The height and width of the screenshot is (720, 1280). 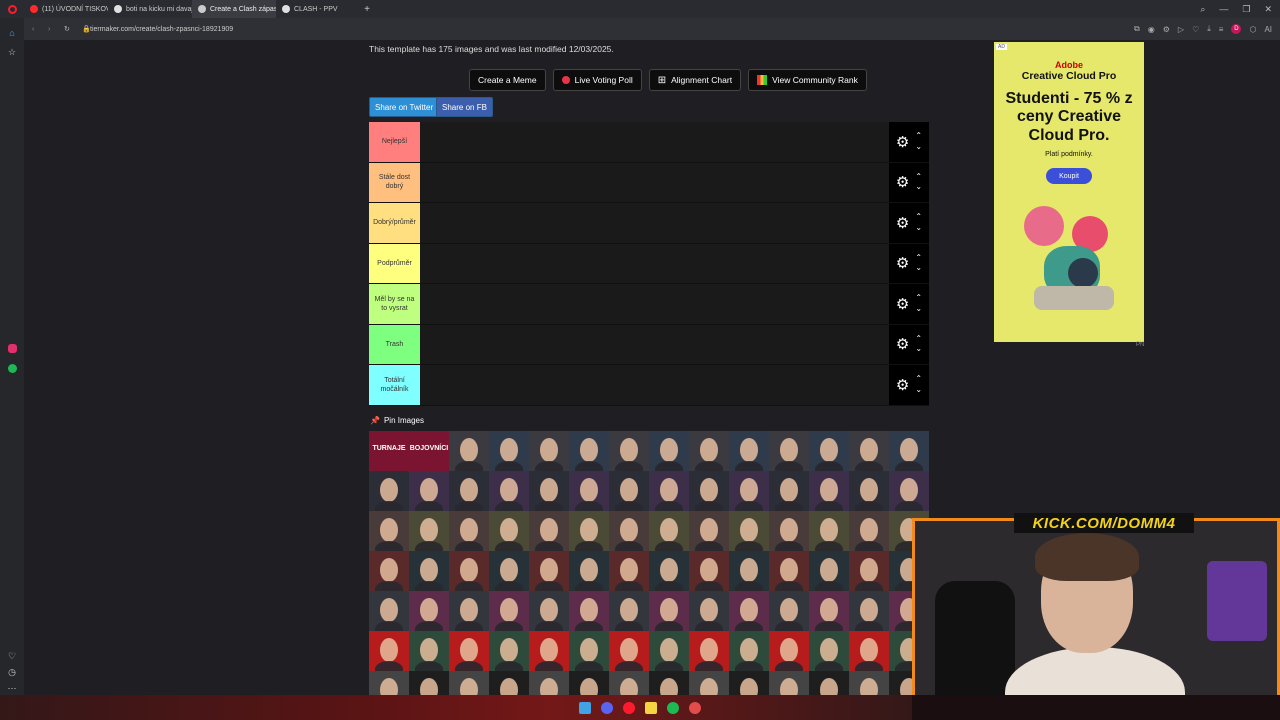 What do you see at coordinates (1246, 9) in the screenshot?
I see `maximize-button: ❐` at bounding box center [1246, 9].